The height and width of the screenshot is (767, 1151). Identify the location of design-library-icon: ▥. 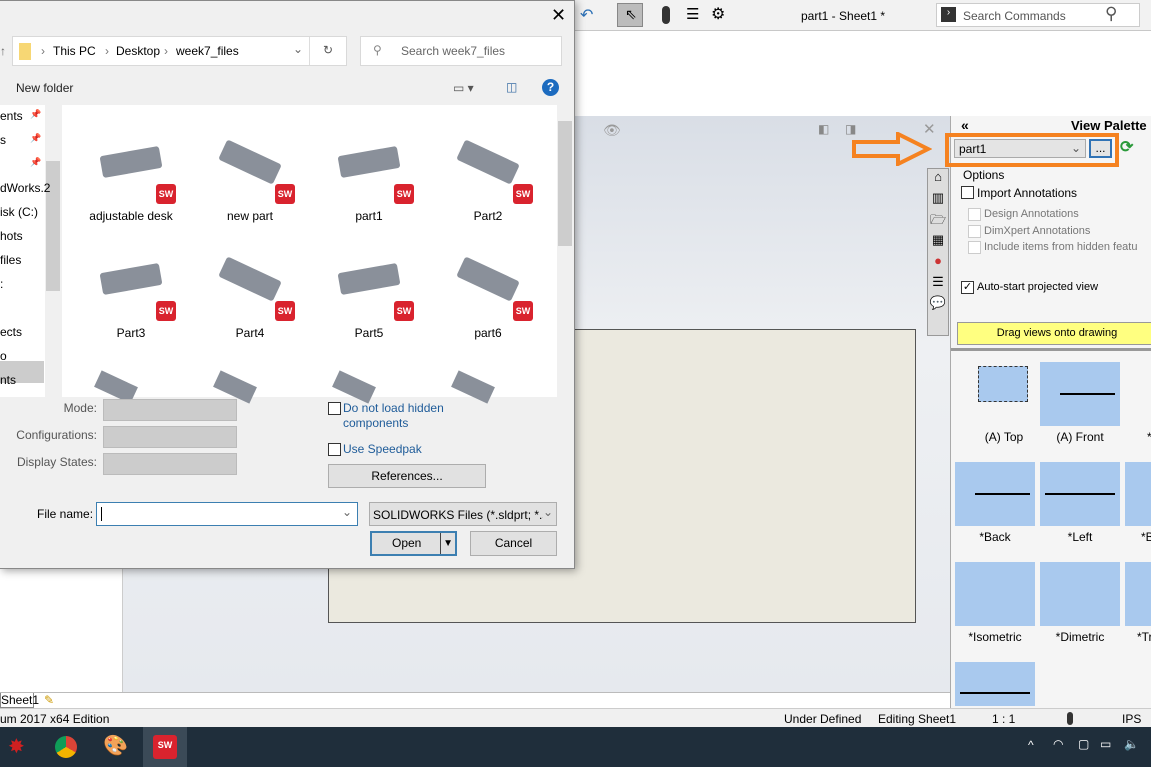
(938, 200).